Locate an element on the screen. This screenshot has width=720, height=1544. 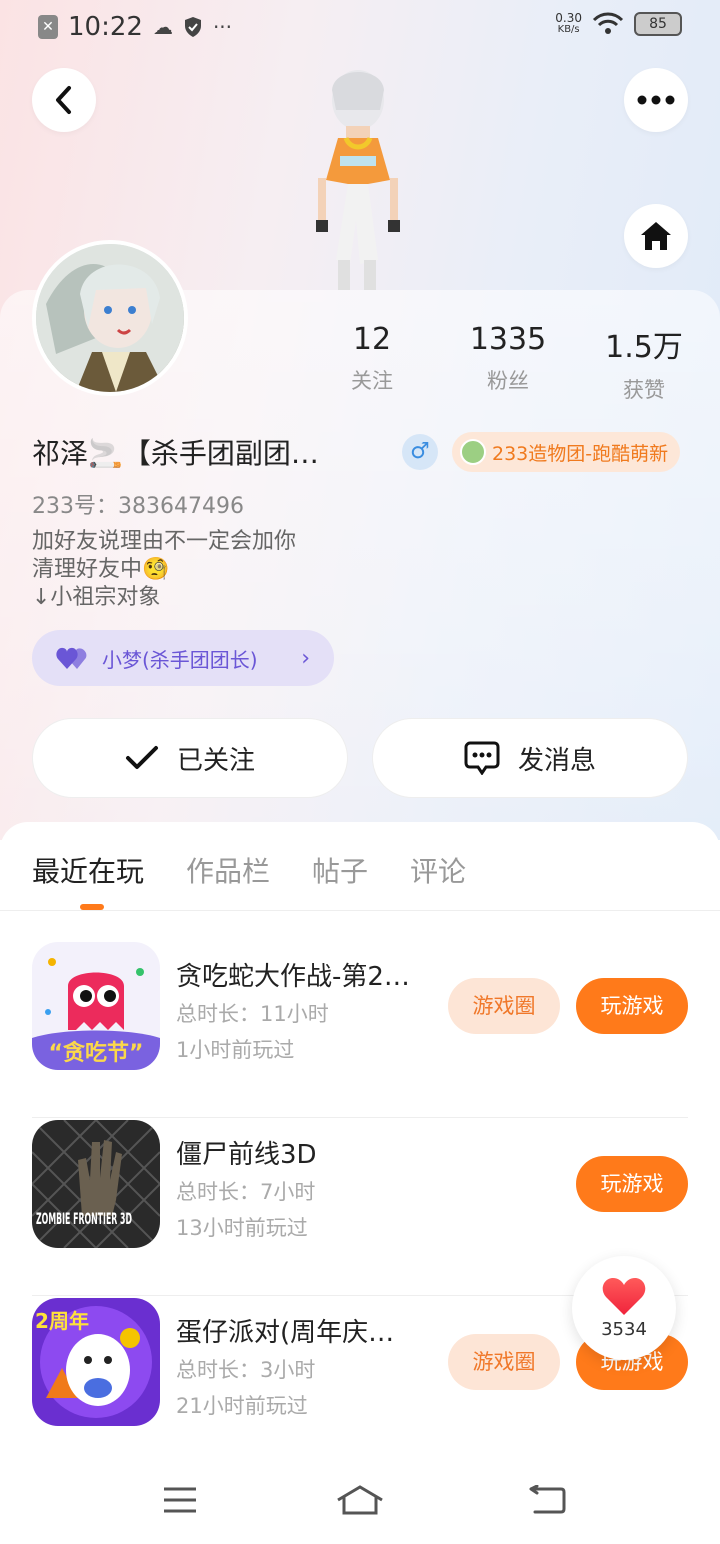
status-time: 10:22 is located at coordinates (105, 27).